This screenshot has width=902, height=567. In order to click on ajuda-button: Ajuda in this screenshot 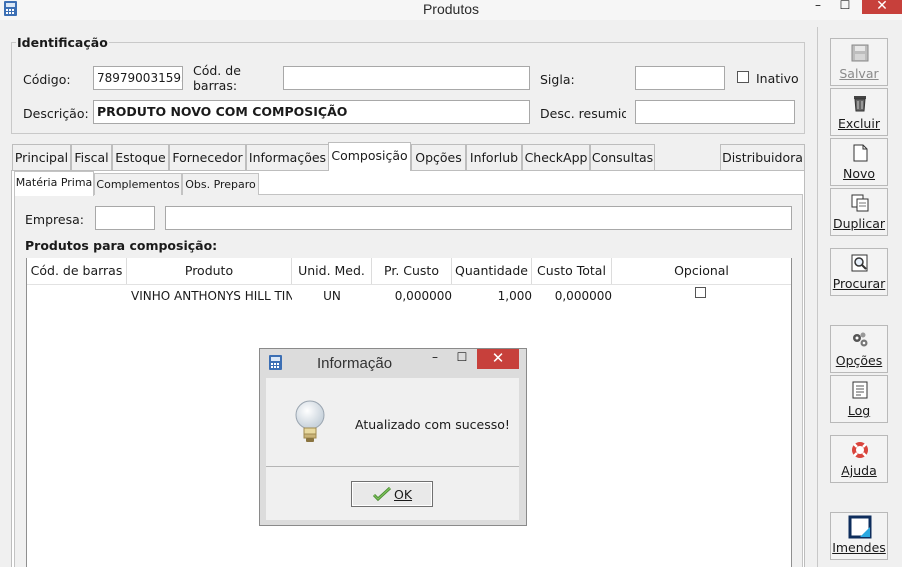, I will do `click(859, 459)`.